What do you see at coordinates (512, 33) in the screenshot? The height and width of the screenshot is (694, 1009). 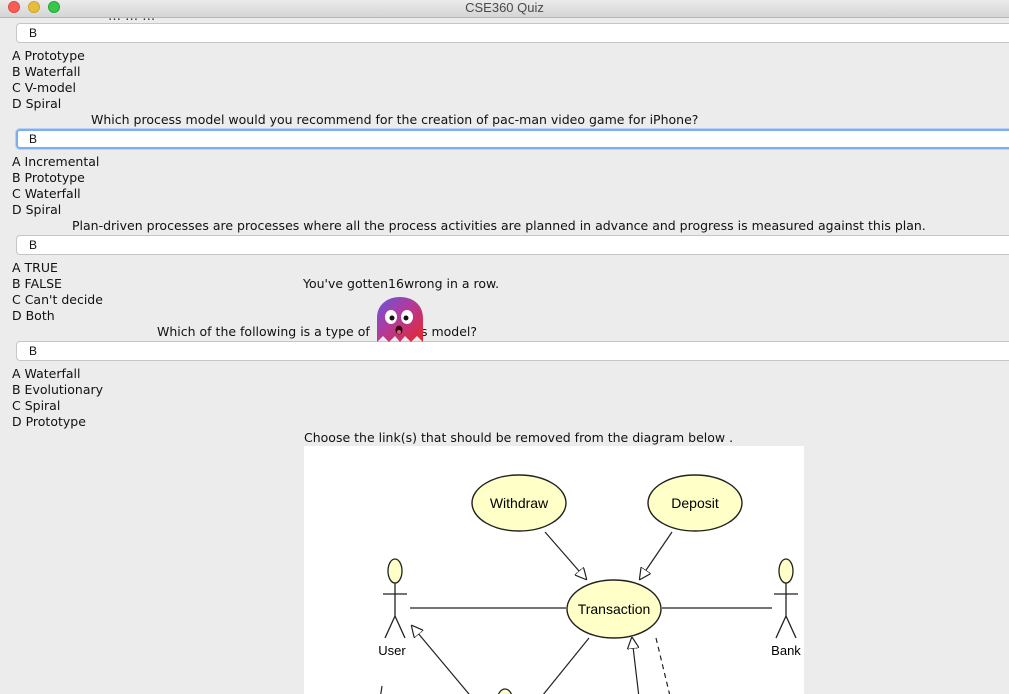 I see `answer-field-q1` at bounding box center [512, 33].